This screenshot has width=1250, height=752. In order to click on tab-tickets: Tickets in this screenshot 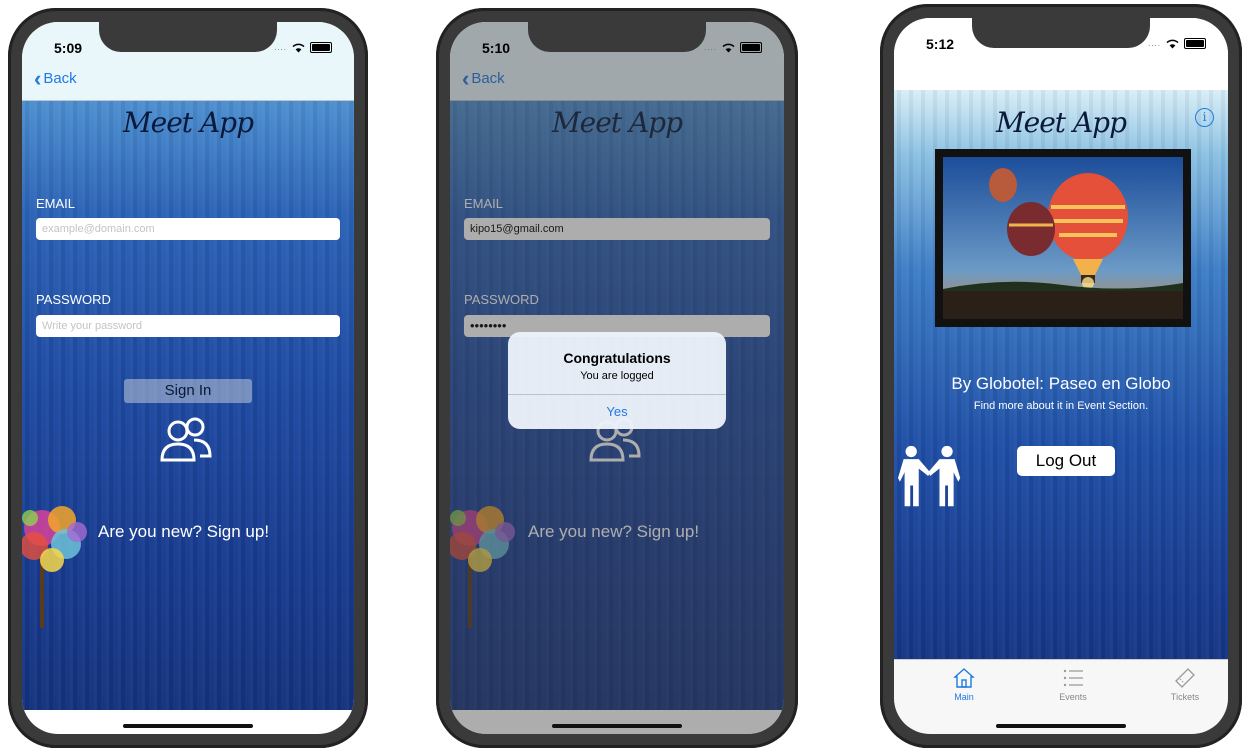, I will do `click(1185, 684)`.